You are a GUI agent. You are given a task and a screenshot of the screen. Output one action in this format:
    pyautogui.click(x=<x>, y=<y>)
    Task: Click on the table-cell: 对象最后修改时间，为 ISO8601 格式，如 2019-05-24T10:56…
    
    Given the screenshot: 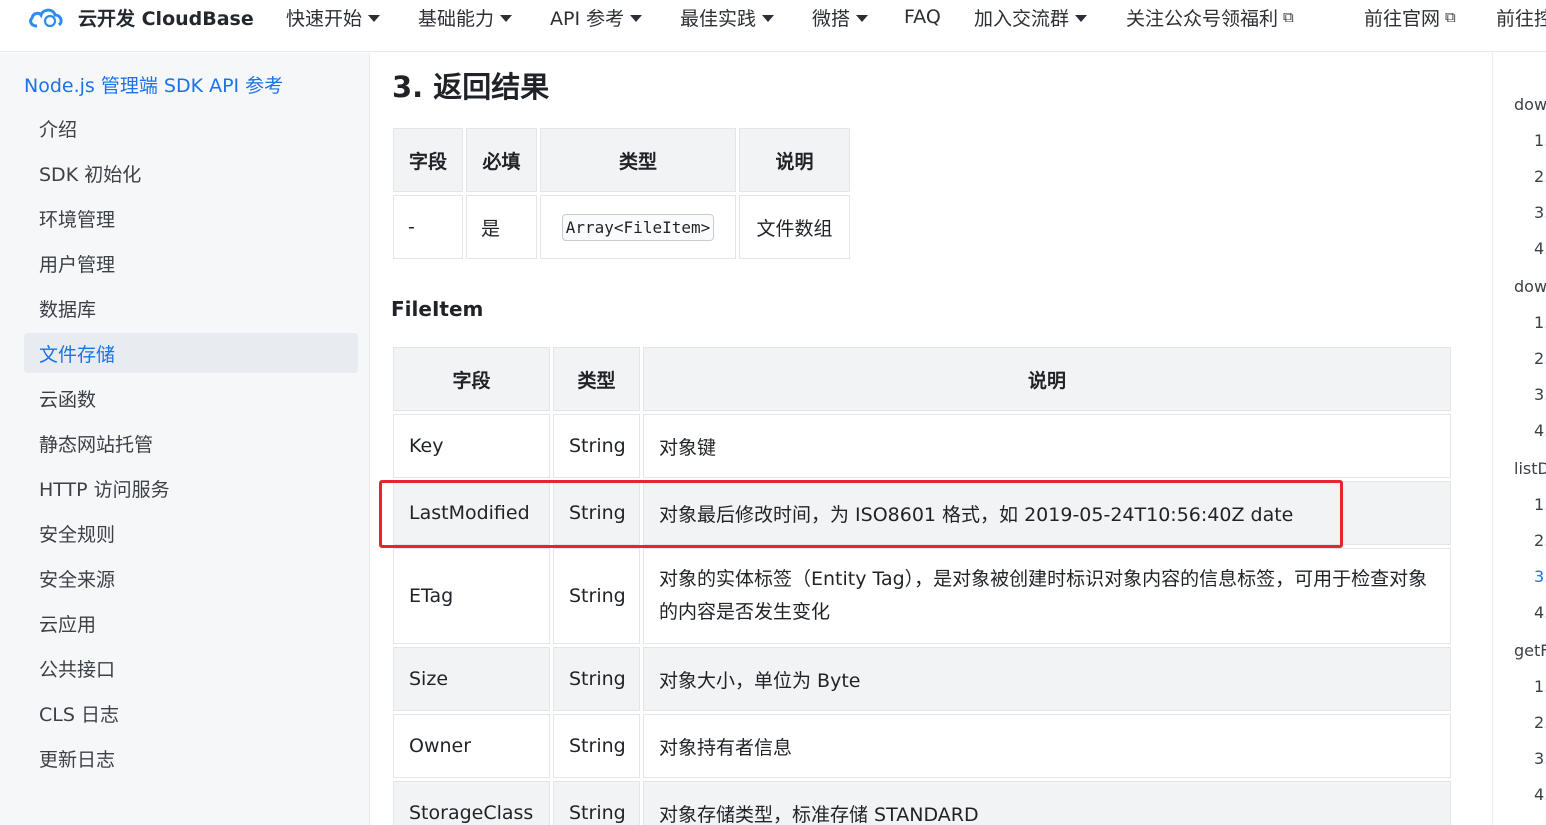 What is the action you would take?
    pyautogui.click(x=1047, y=513)
    